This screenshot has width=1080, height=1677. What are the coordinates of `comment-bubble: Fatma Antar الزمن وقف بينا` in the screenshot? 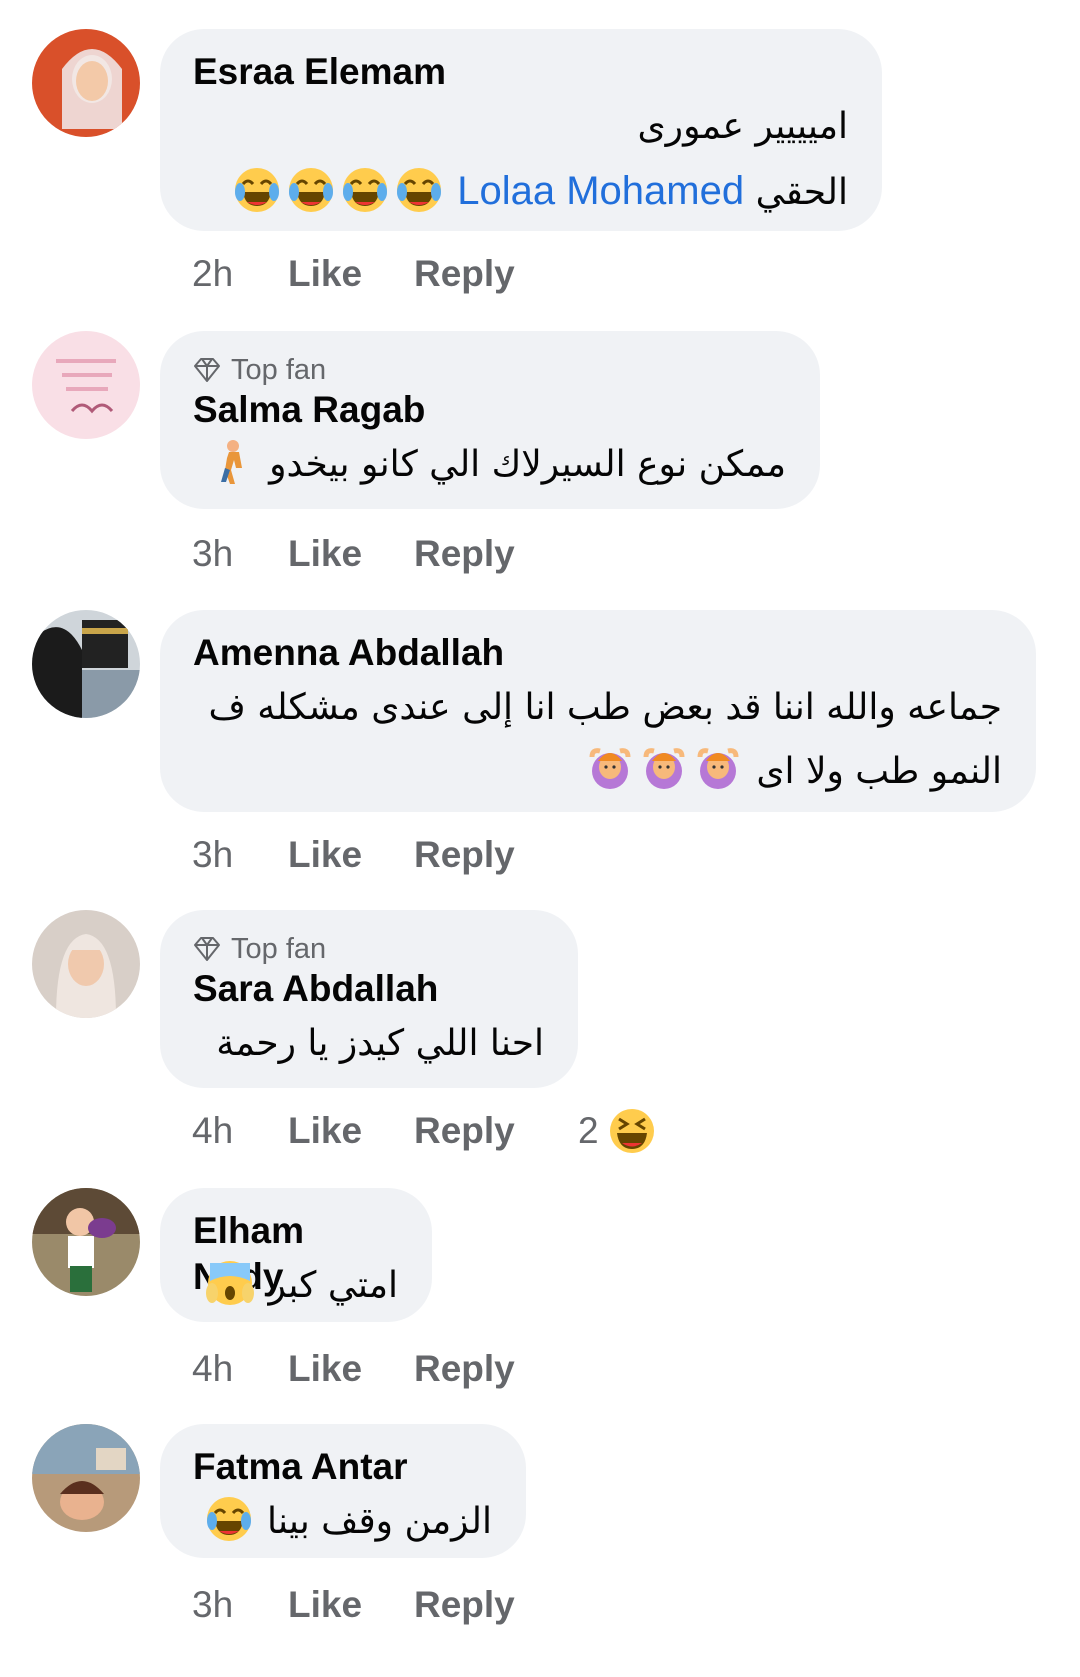 It's located at (343, 1491).